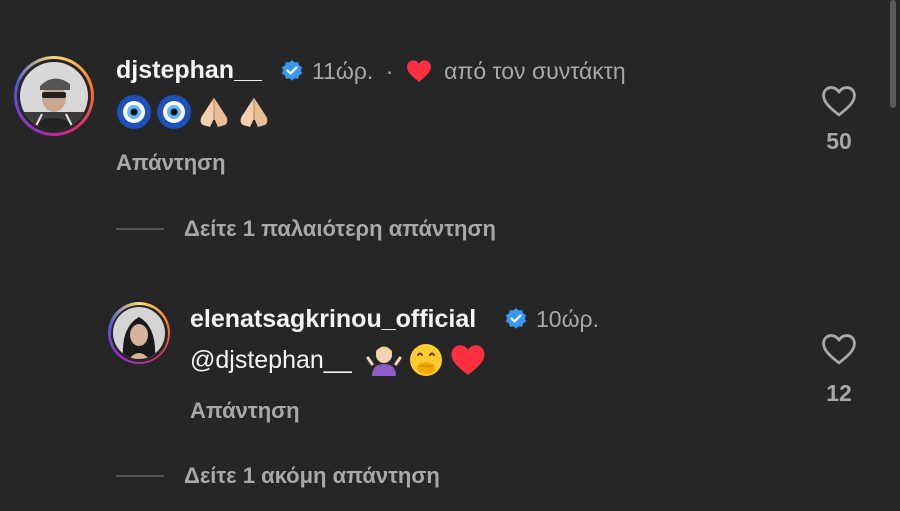  I want to click on view-more-replies-button: Δείτε 1 ακόμη απάντηση, so click(278, 476).